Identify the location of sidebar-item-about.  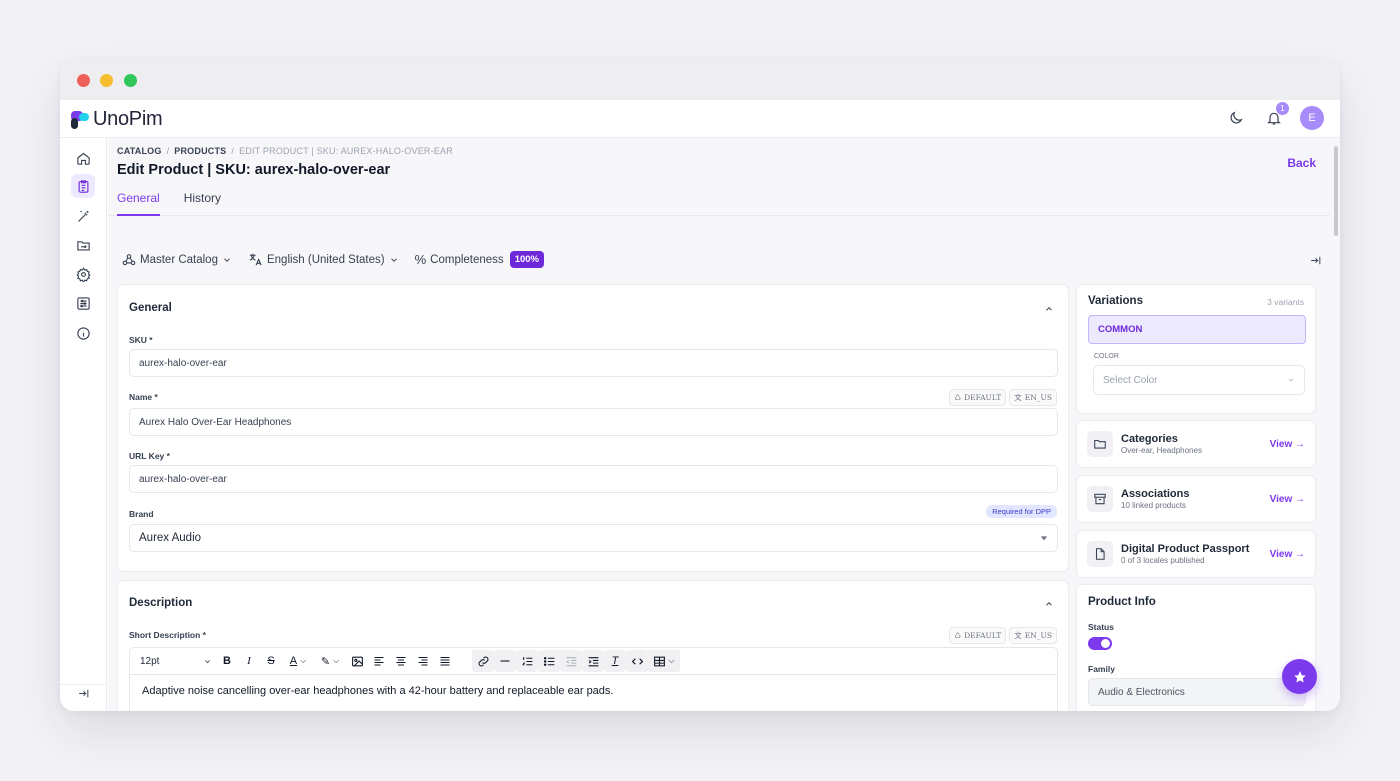
(83, 333).